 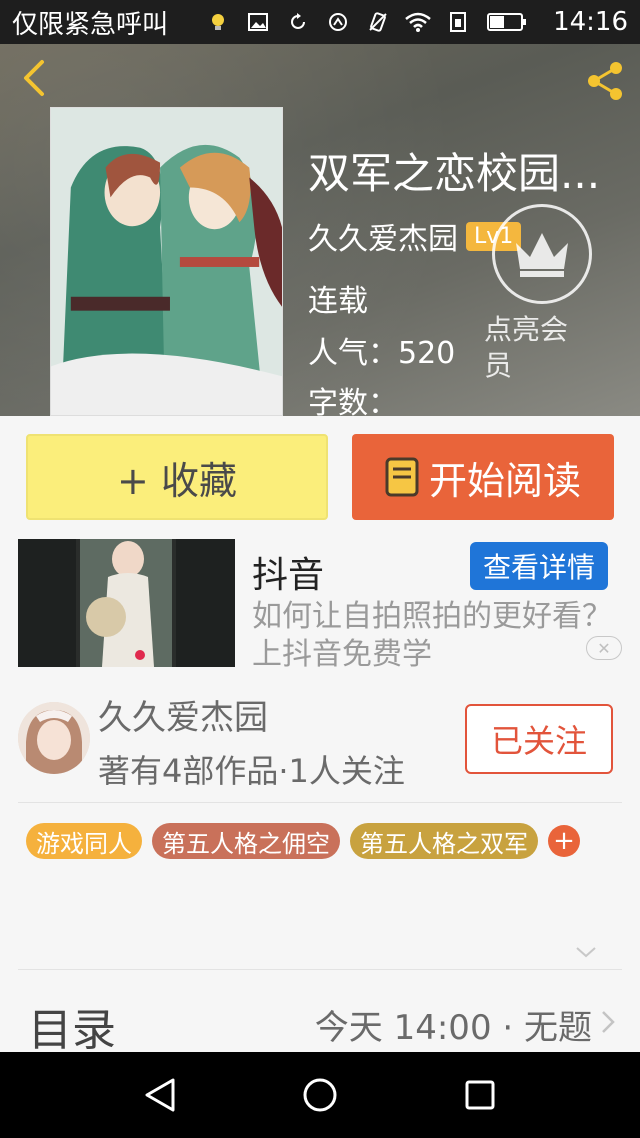 I want to click on bulb-icon, so click(x=218, y=22).